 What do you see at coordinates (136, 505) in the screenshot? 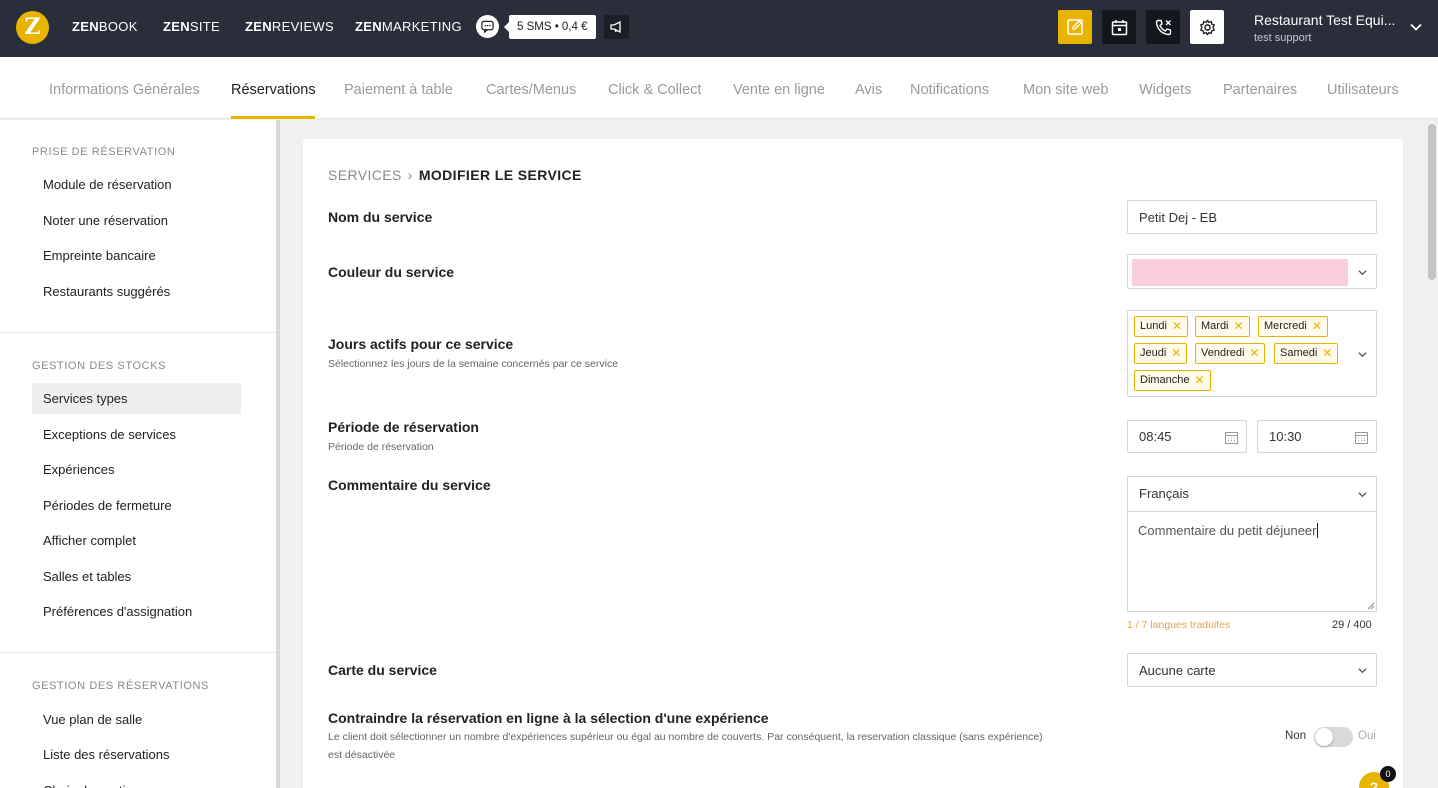
I see `sidebar-item-periodes-fermeture: Périodes de fermeture` at bounding box center [136, 505].